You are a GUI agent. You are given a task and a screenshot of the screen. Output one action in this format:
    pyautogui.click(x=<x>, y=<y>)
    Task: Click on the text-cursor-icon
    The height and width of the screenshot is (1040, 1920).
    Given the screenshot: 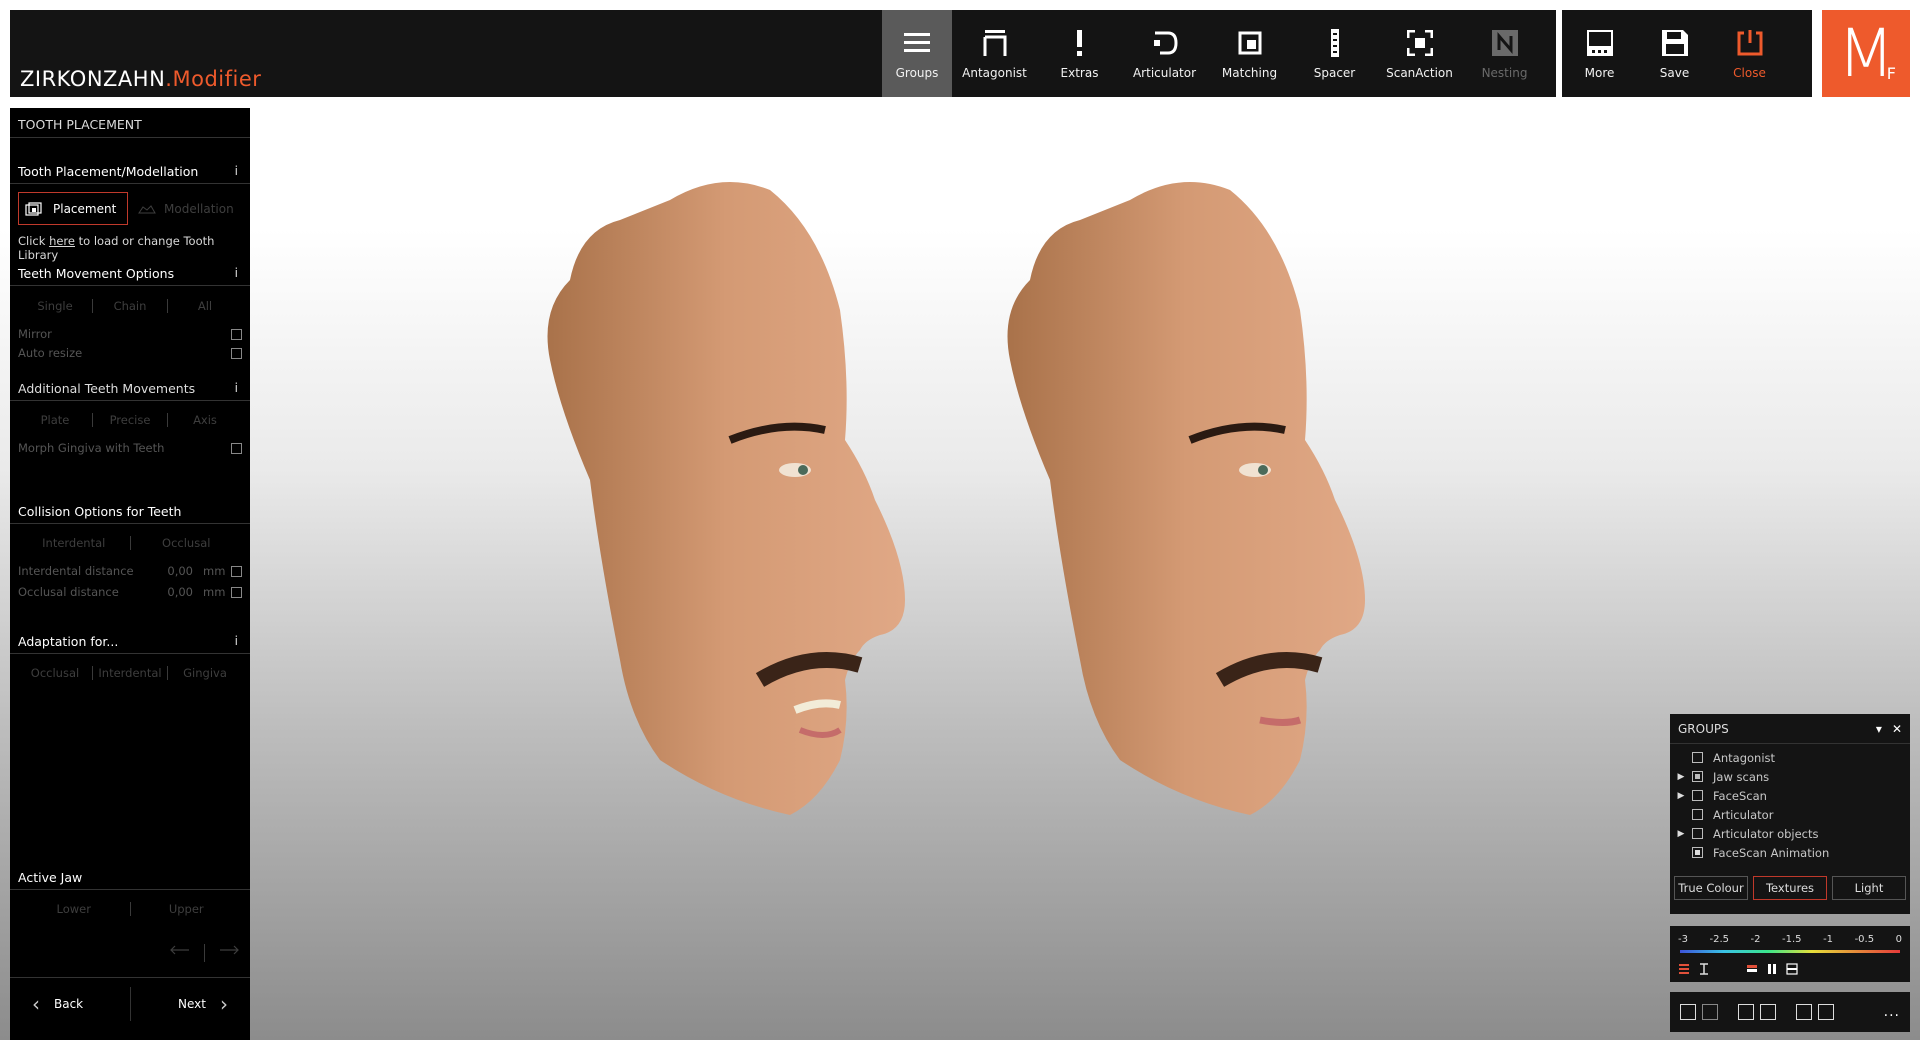 What is the action you would take?
    pyautogui.click(x=1704, y=969)
    